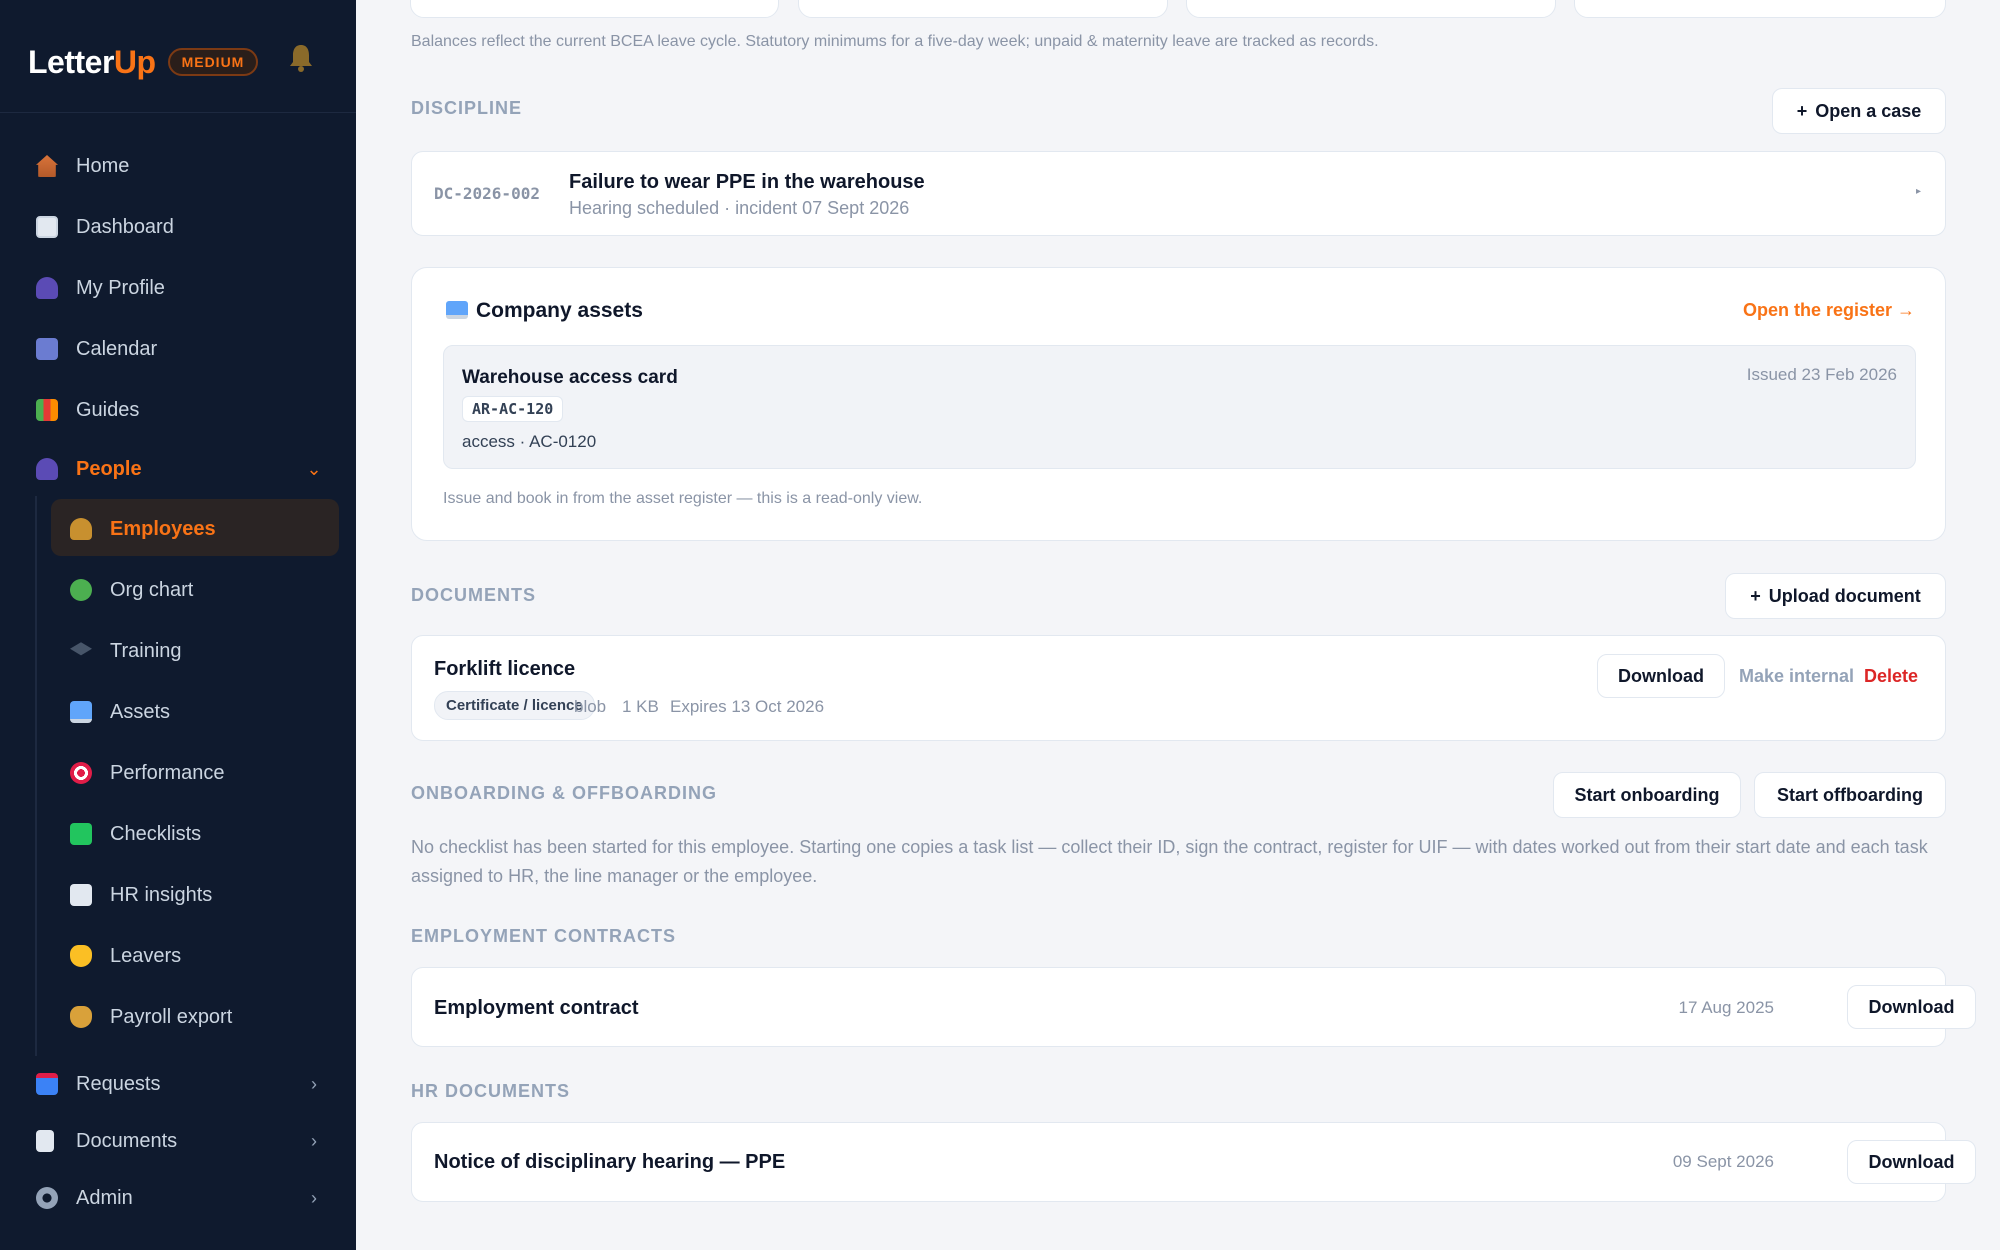  What do you see at coordinates (473, 595) in the screenshot?
I see `documents-title: DOCUMENTS` at bounding box center [473, 595].